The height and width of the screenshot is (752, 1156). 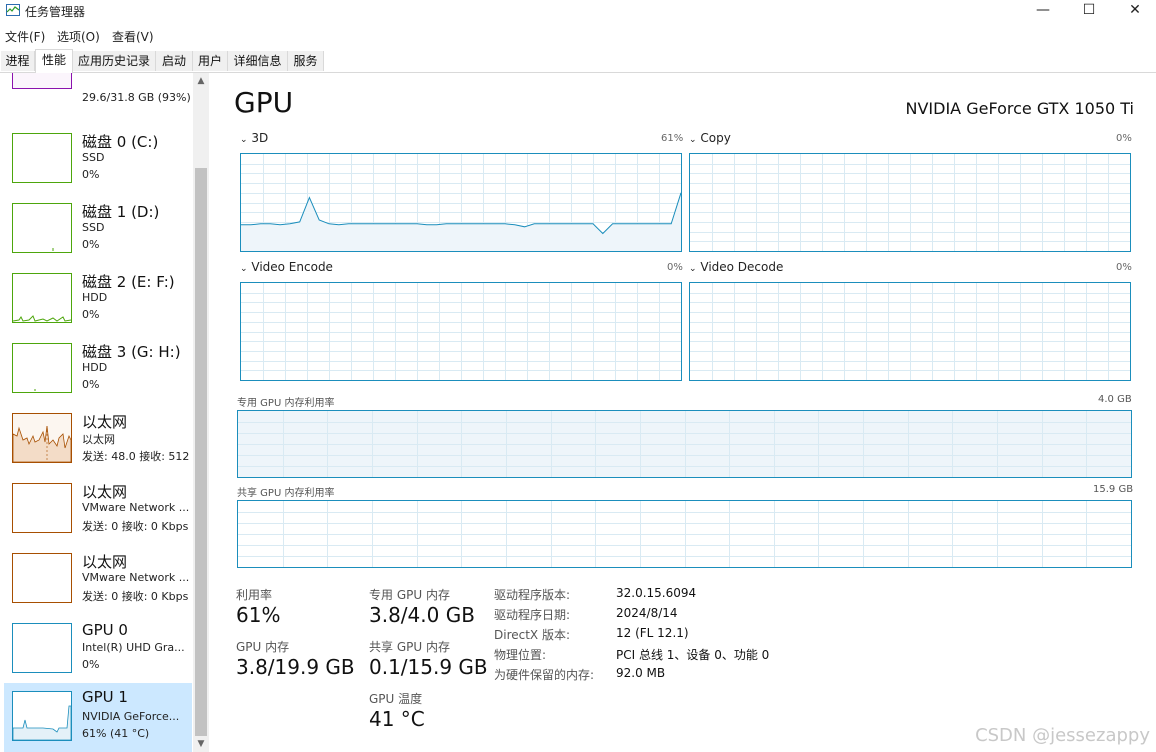 What do you see at coordinates (1062, 735) in the screenshot?
I see `watermark: CSDN @jessezappy` at bounding box center [1062, 735].